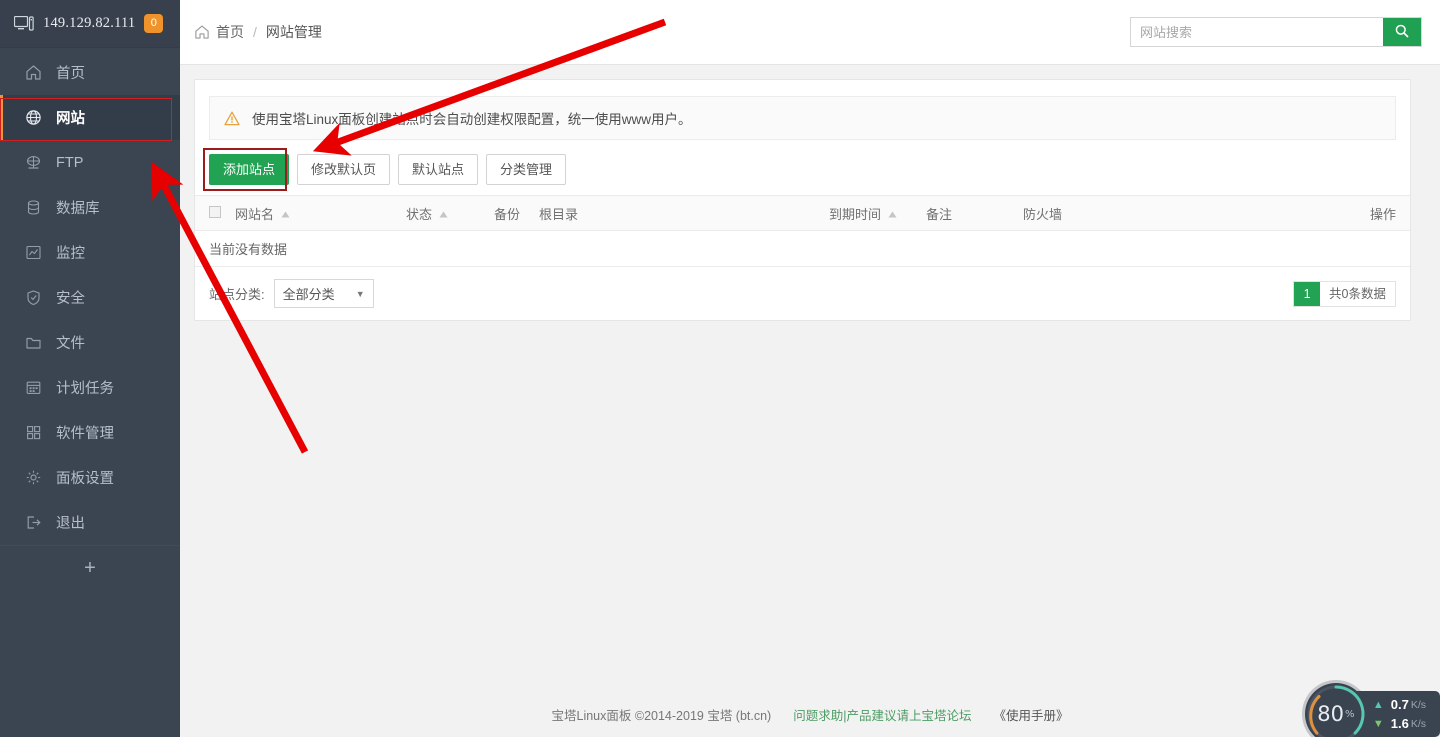 The height and width of the screenshot is (737, 1440). Describe the element at coordinates (939, 214) in the screenshot. I see `column-label: 备注` at that location.